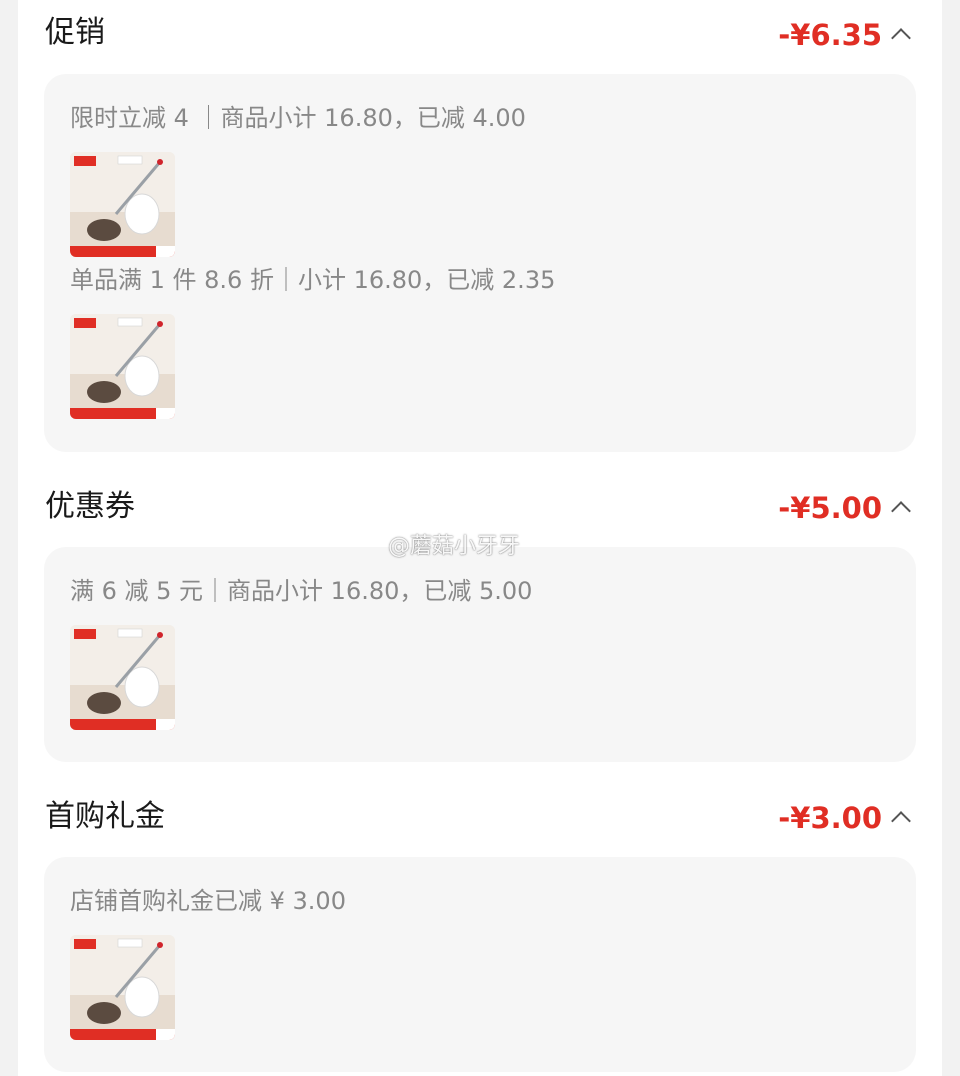  I want to click on first-purchase-gift-rule-text: 店铺首购礼金已减 ¥ 3.00, so click(208, 901).